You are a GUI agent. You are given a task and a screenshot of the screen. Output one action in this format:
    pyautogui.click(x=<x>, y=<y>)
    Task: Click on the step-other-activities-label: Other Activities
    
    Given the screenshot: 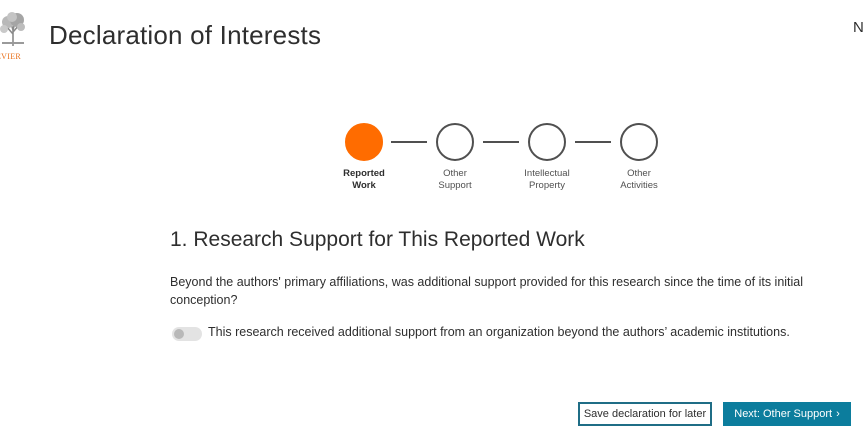 What is the action you would take?
    pyautogui.click(x=639, y=179)
    